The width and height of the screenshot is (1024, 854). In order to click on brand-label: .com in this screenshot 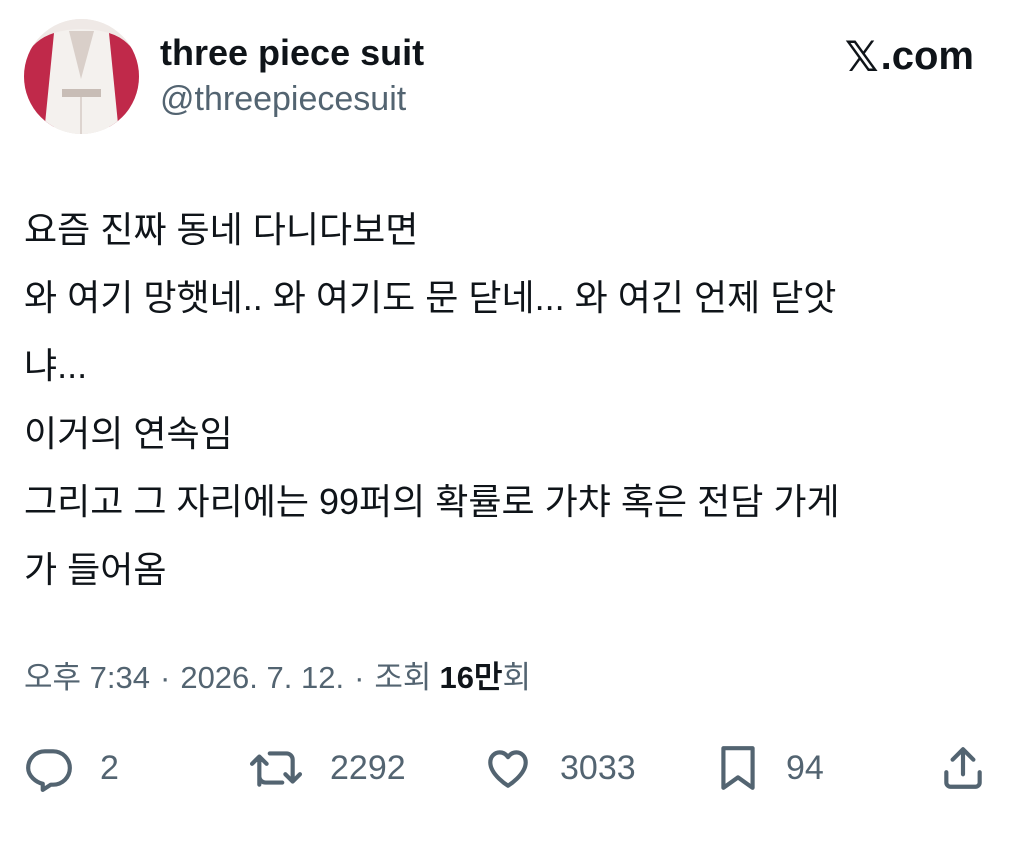, I will do `click(927, 56)`.